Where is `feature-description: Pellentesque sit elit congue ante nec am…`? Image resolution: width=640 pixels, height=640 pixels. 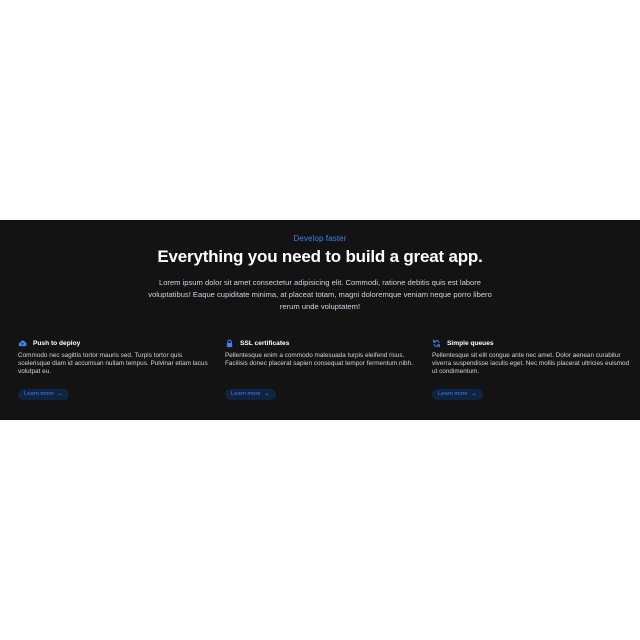 feature-description: Pellentesque sit elit congue ante nec am… is located at coordinates (531, 363).